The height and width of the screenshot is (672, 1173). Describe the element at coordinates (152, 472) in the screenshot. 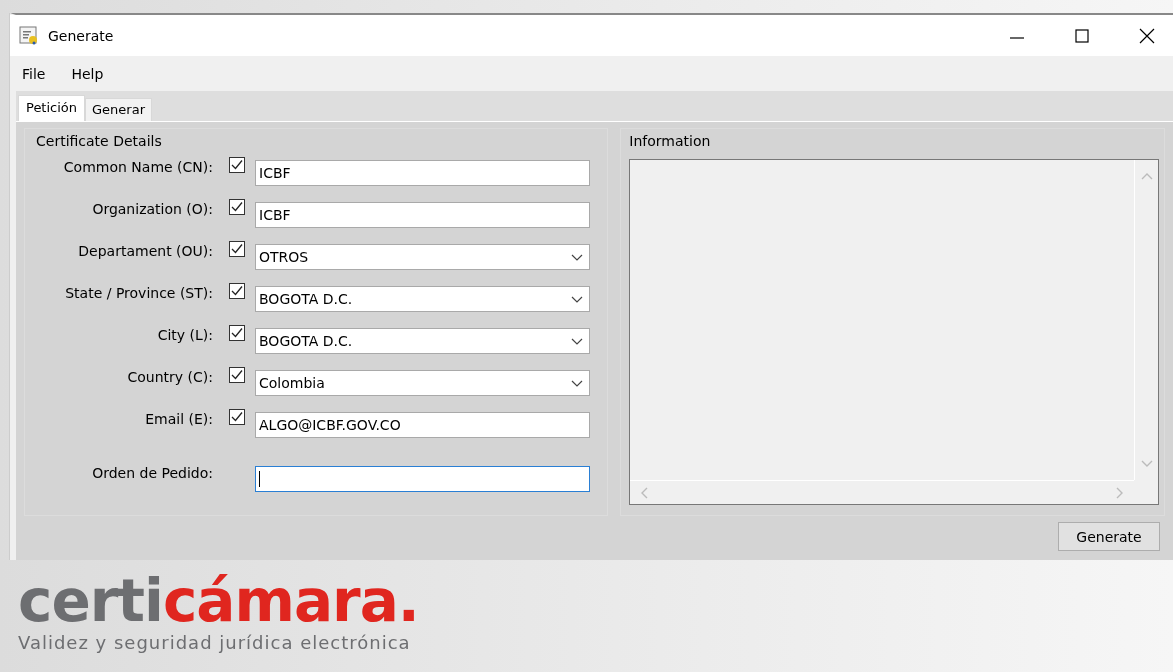

I see `field-label: Orden de Pedido:` at that location.